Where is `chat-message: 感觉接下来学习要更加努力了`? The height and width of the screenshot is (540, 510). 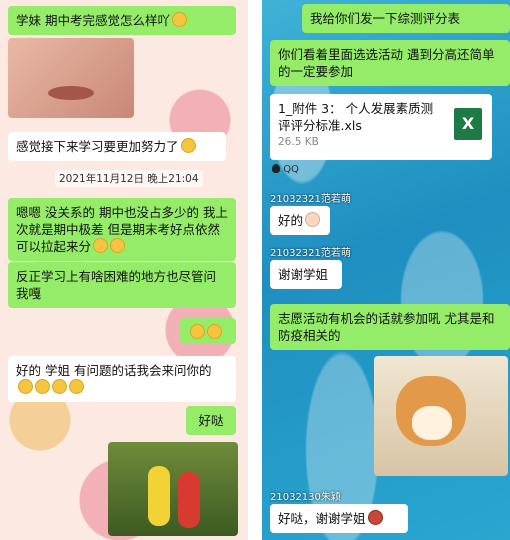
chat-message: 感觉接下来学习要更加努力了 is located at coordinates (117, 146).